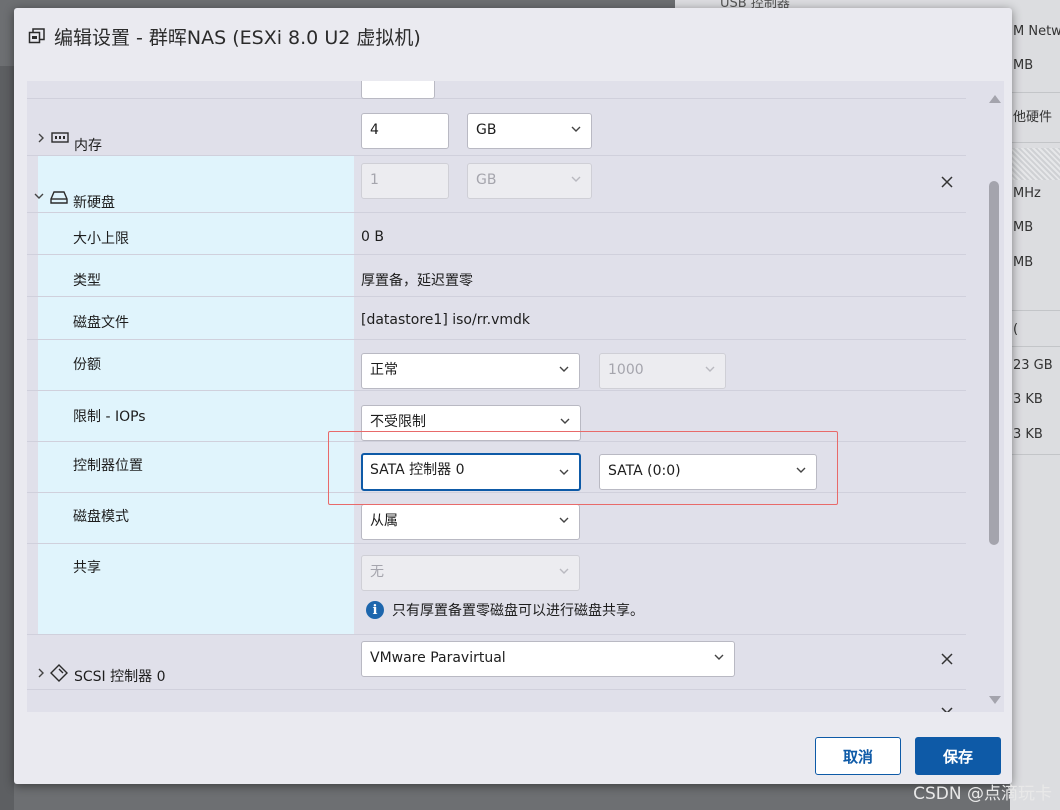  I want to click on remove-controller-icon, so click(947, 659).